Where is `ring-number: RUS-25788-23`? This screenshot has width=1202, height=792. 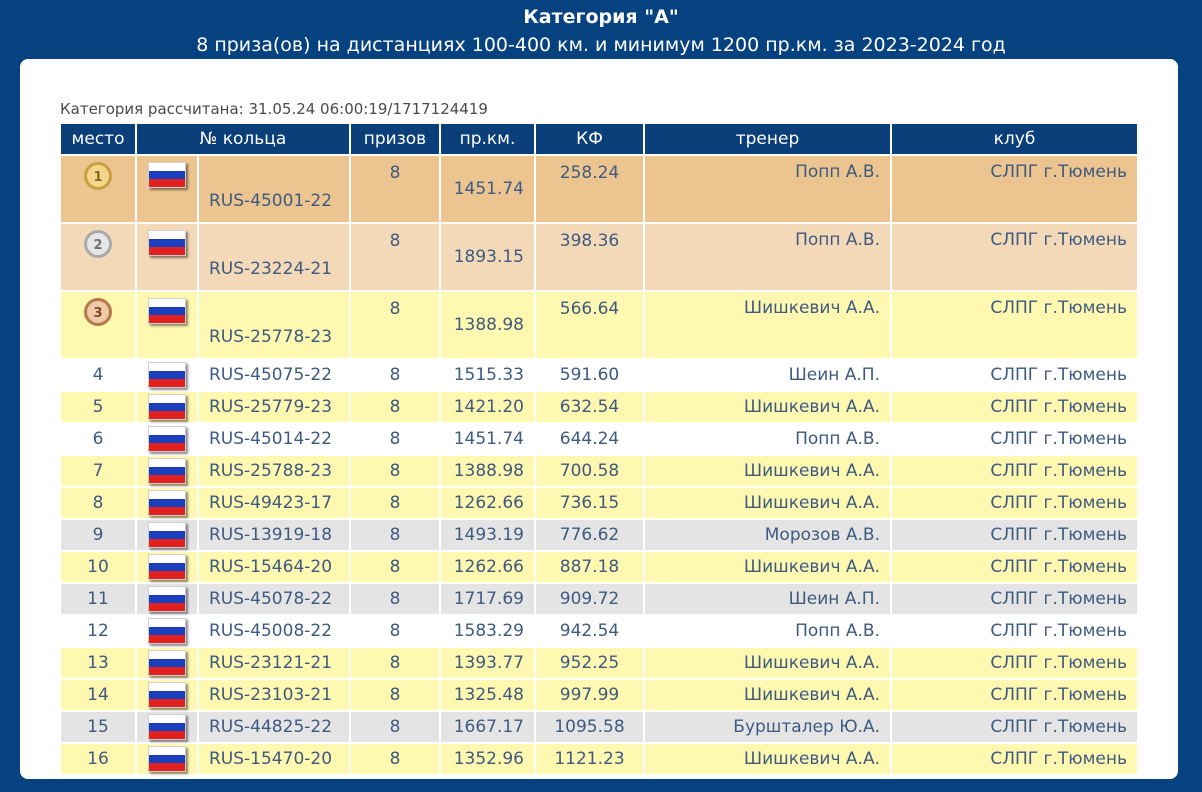
ring-number: RUS-25788-23 is located at coordinates (274, 471).